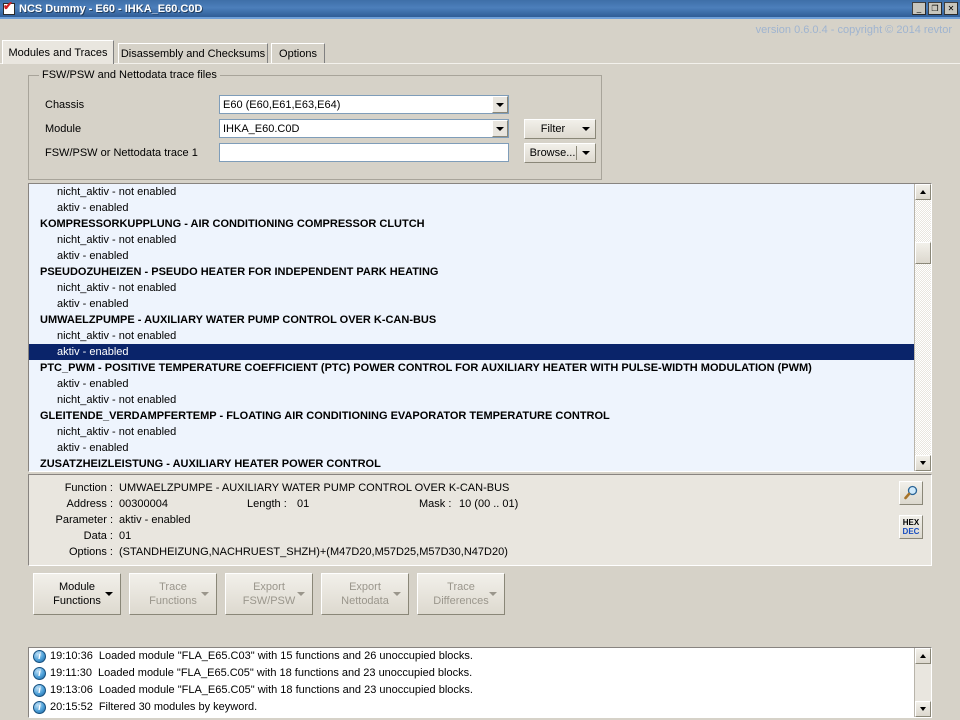  Describe the element at coordinates (71, 673) in the screenshot. I see `log-timestamp: 19:11:30` at that location.